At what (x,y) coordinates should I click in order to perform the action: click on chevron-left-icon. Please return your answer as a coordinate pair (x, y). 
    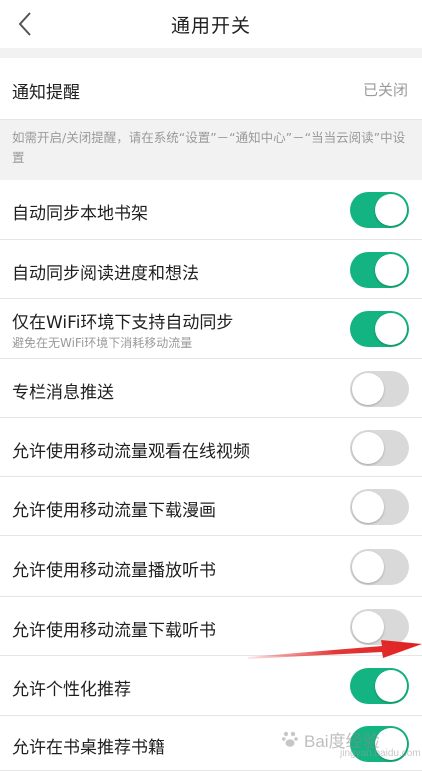
    Looking at the image, I should click on (24, 24).